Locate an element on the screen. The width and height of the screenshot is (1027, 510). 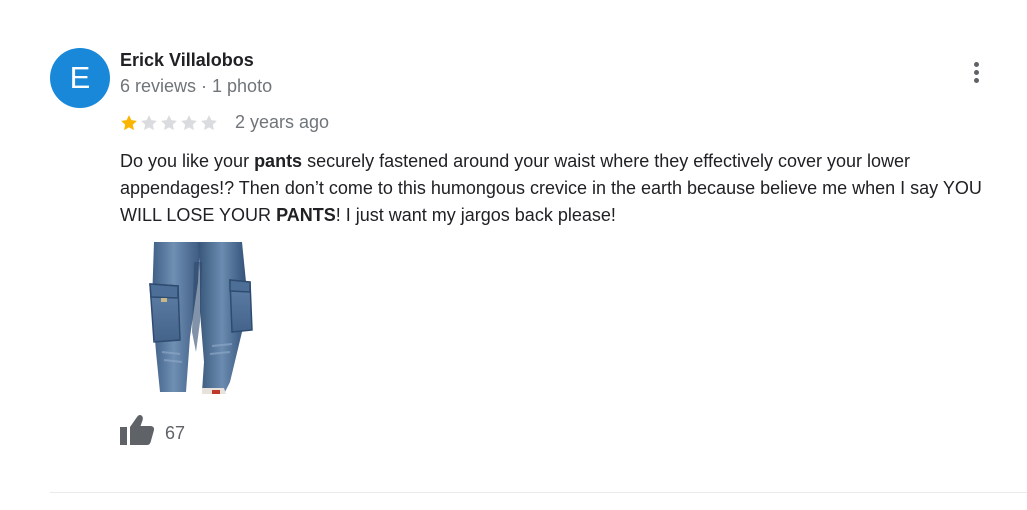
cargo-jeans-photo is located at coordinates (201, 318).